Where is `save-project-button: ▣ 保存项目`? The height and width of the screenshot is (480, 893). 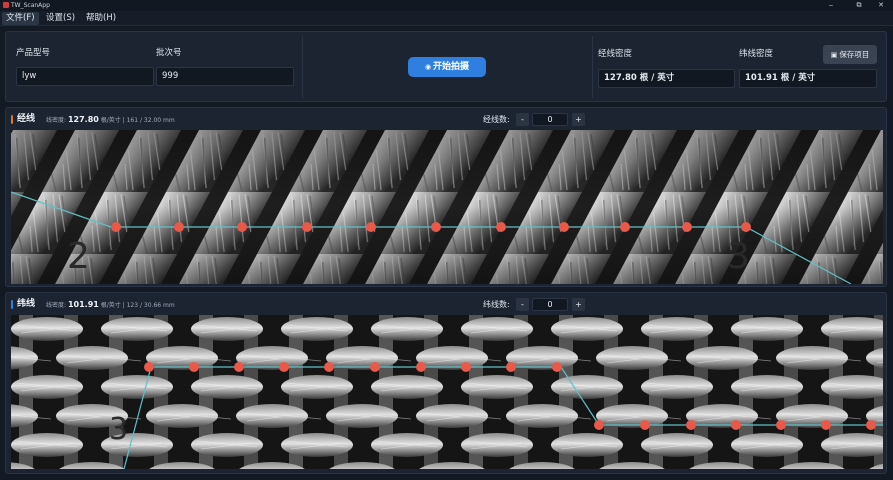 save-project-button: ▣ 保存项目 is located at coordinates (850, 54).